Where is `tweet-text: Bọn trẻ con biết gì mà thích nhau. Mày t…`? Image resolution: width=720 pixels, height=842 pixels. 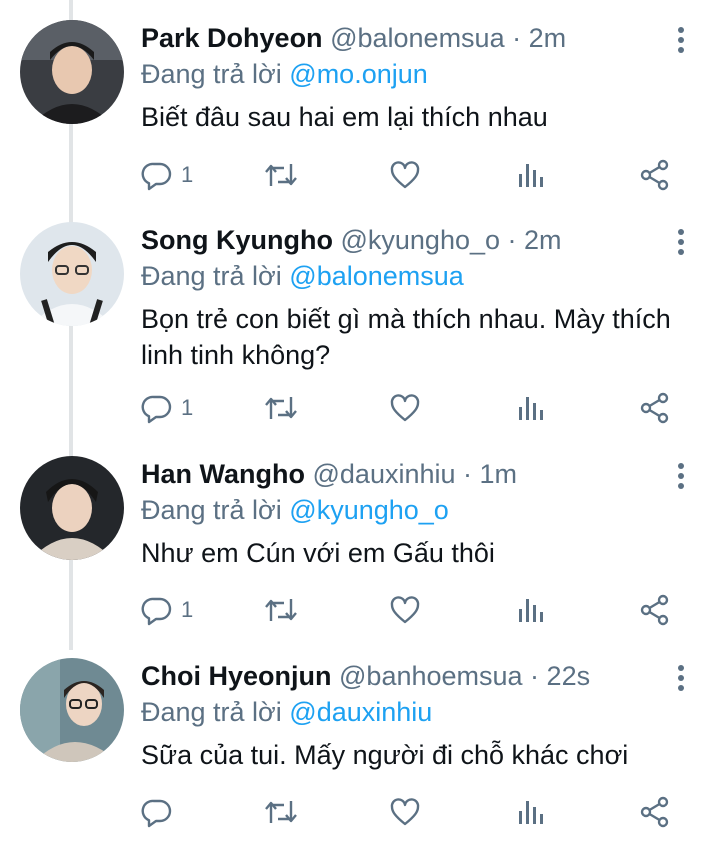 tweet-text: Bọn trẻ con biết gì mà thích nhau. Mày t… is located at coordinates (406, 337).